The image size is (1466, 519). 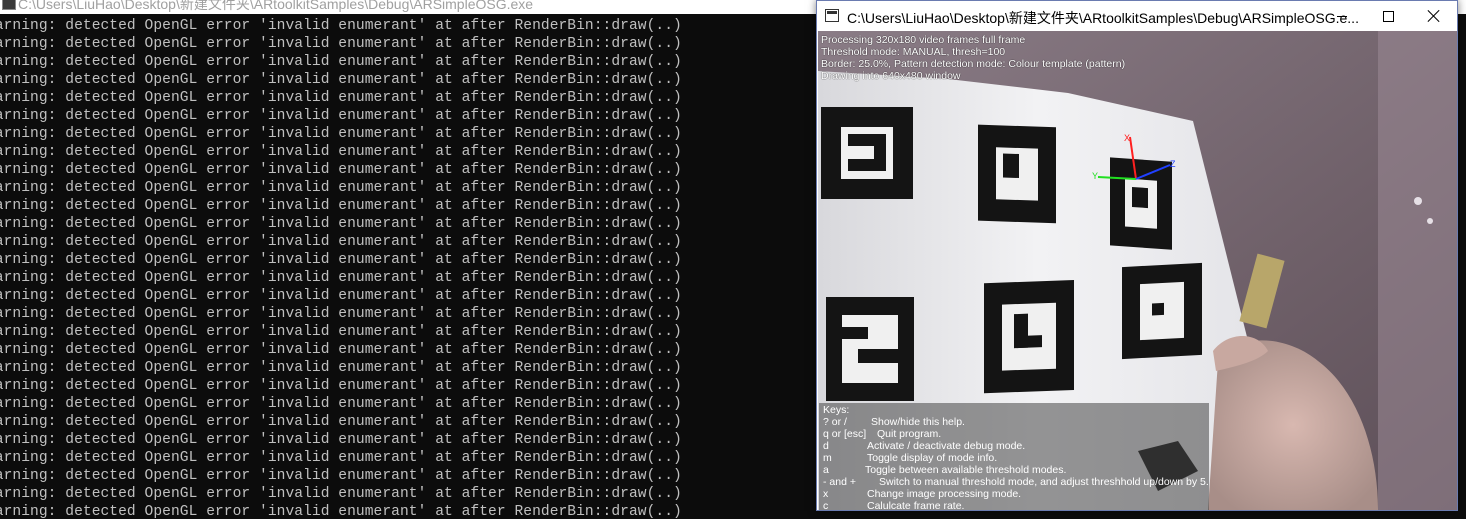 I want to click on maximize-button, so click(x=1388, y=16).